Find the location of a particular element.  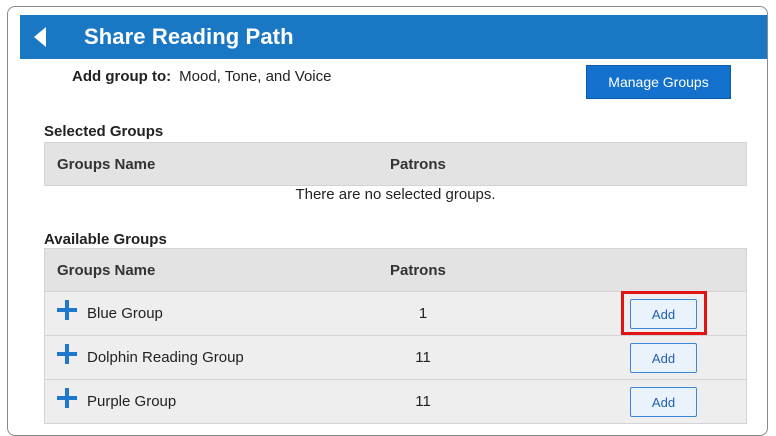

table-row: Purple Group 11 Add is located at coordinates (395, 402).